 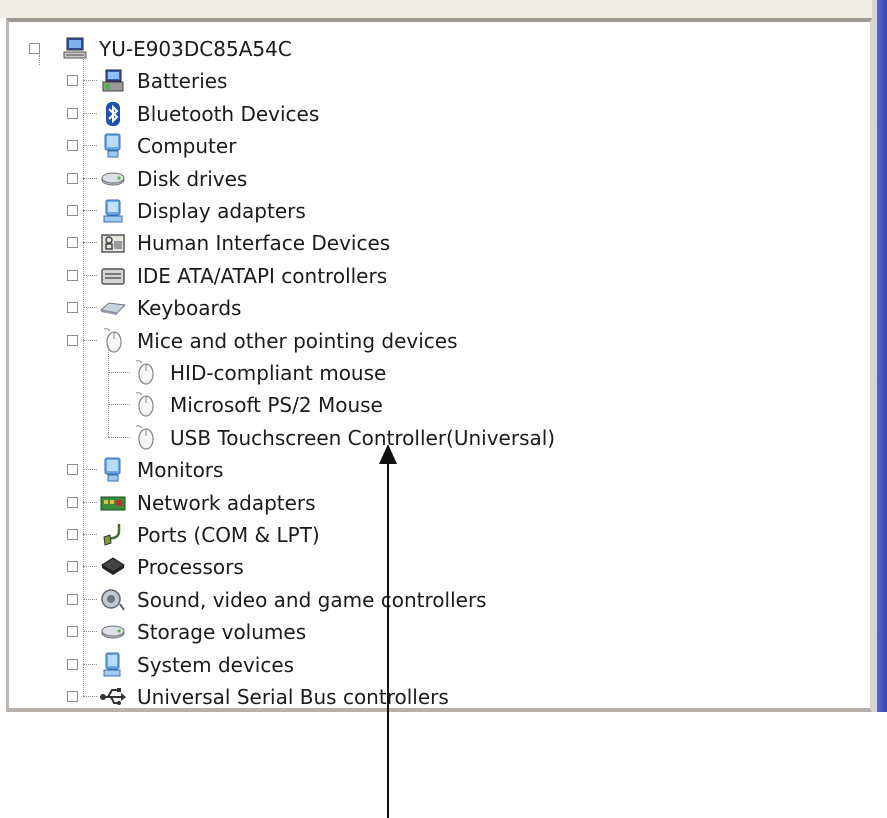 What do you see at coordinates (187, 146) in the screenshot?
I see `tree-node-label: Computer` at bounding box center [187, 146].